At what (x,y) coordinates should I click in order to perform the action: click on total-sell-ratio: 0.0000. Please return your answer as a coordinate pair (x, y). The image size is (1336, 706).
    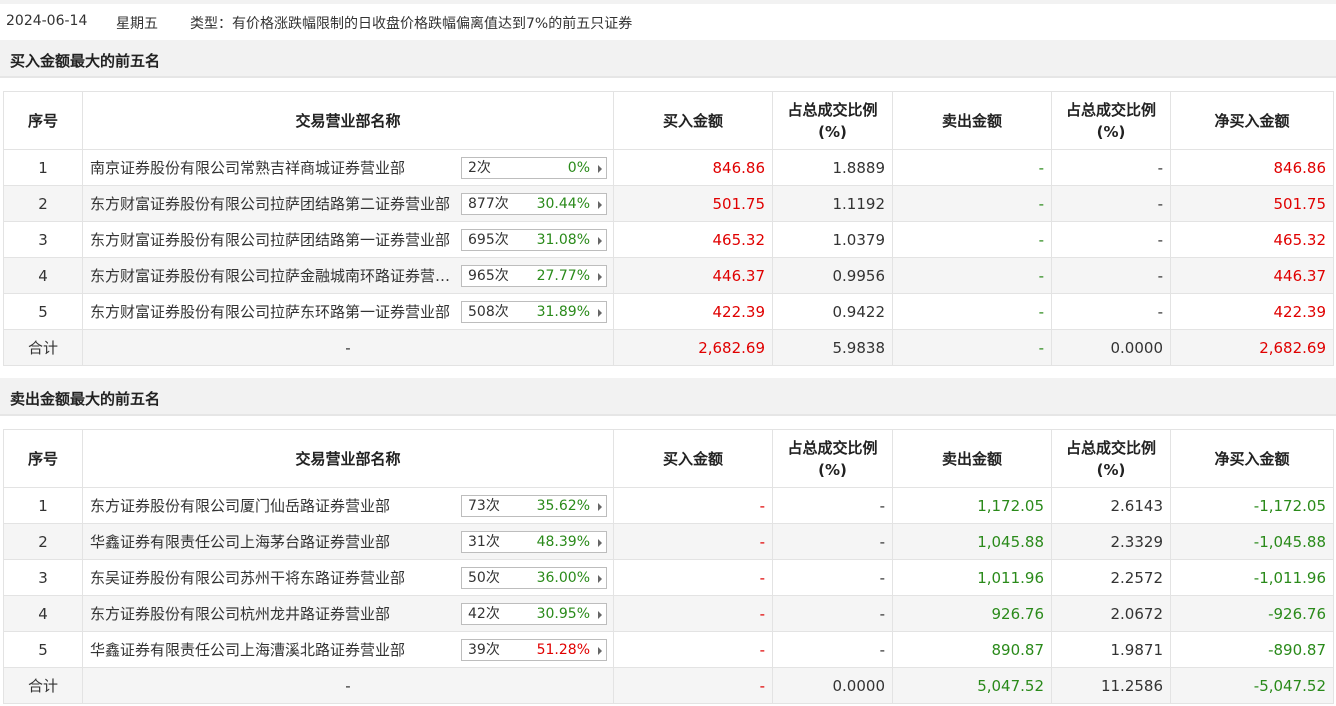
    Looking at the image, I should click on (1111, 347).